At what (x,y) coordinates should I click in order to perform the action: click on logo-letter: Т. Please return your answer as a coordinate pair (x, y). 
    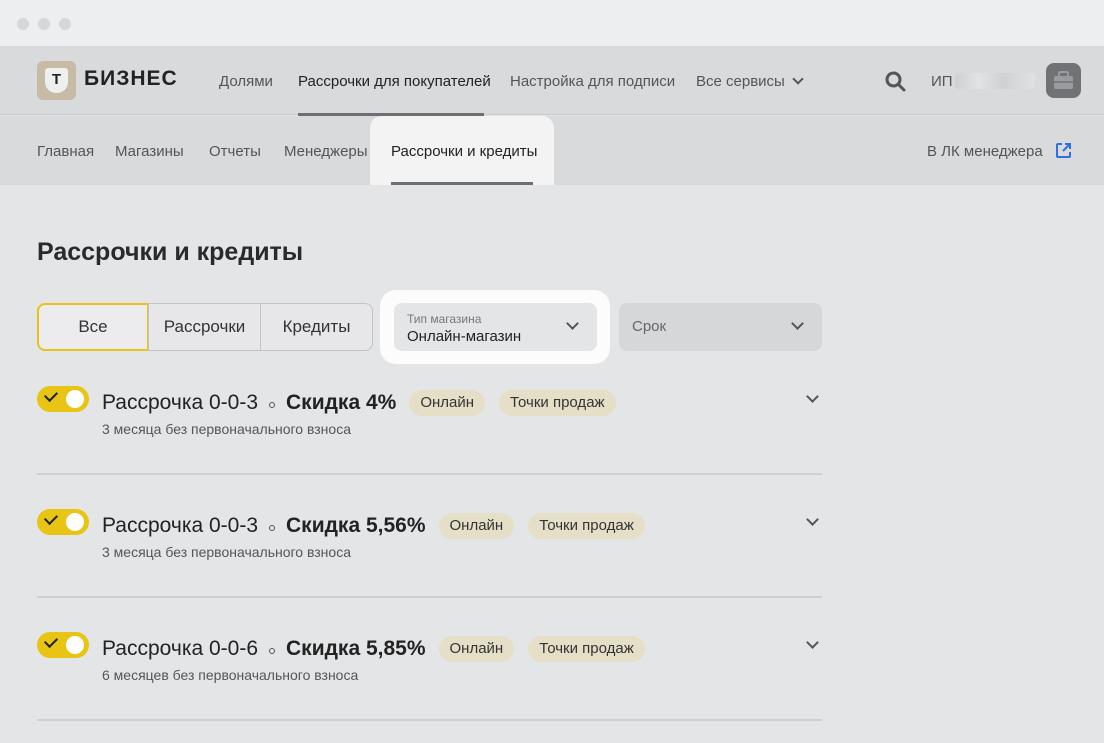
    Looking at the image, I should click on (56, 80).